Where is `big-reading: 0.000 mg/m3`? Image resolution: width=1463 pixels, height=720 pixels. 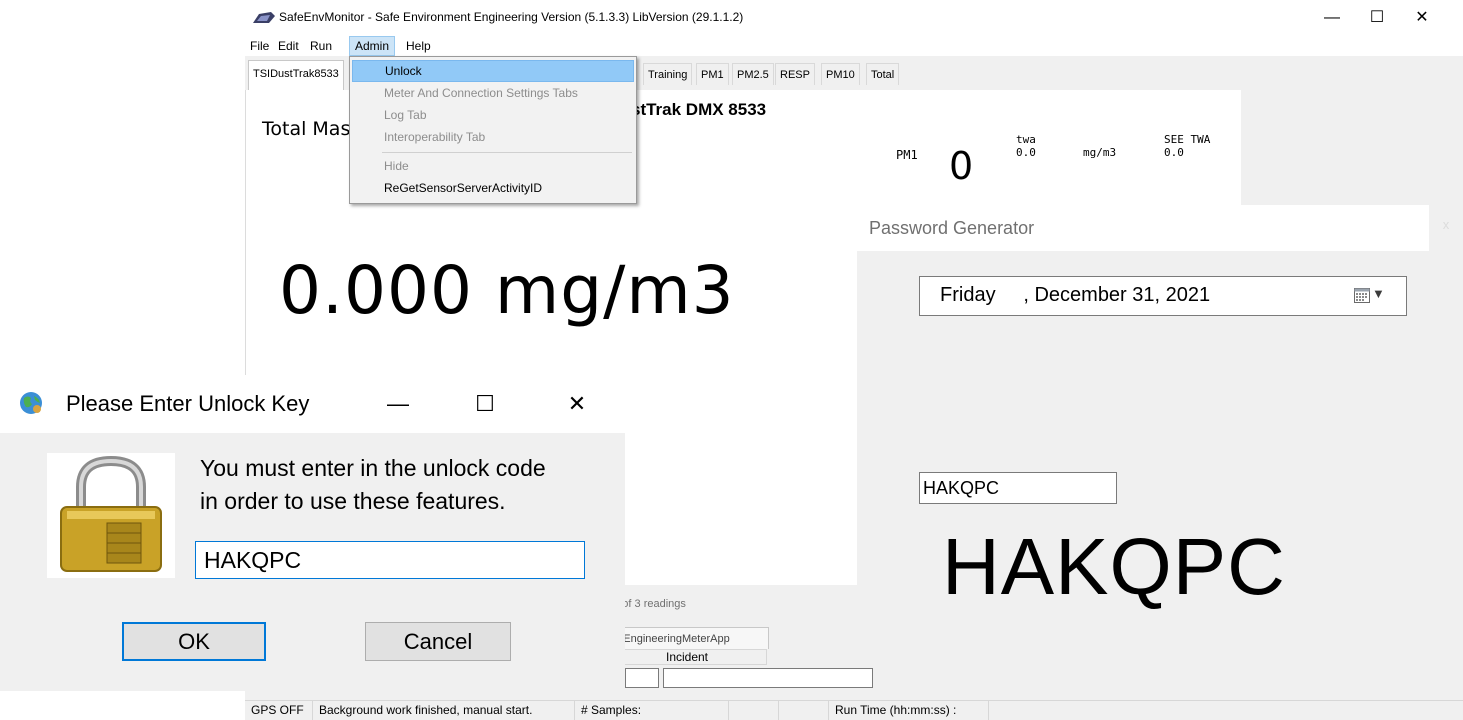
big-reading: 0.000 mg/m3 is located at coordinates (507, 290).